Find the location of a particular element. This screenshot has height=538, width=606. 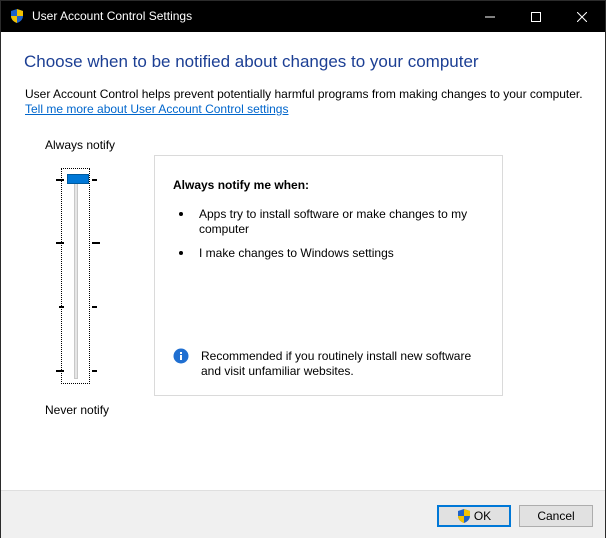

close-icon is located at coordinates (582, 16).